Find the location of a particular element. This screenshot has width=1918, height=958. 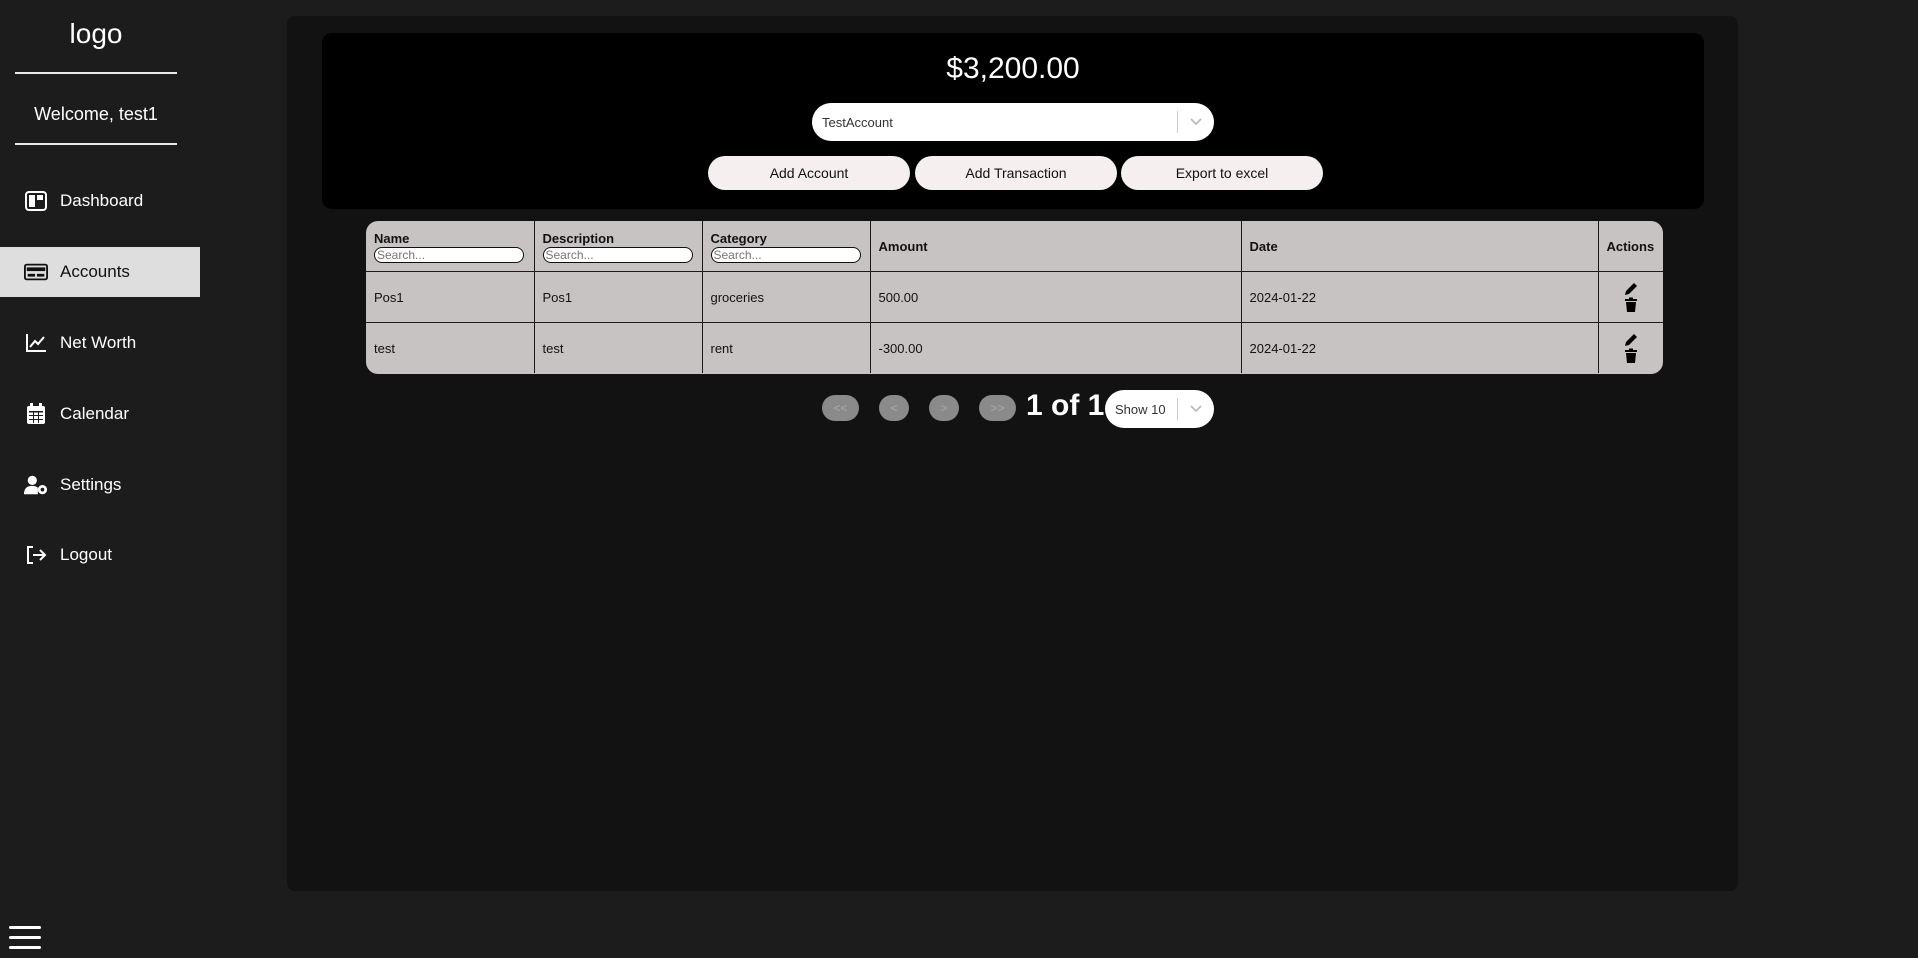

add-transaction-button: Add Transaction is located at coordinates (1016, 173).